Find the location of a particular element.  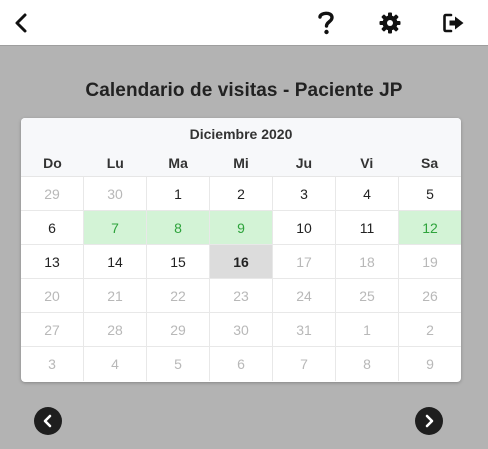

calendar-week-row: 6 7 8 9 10 11 12 is located at coordinates (241, 228).